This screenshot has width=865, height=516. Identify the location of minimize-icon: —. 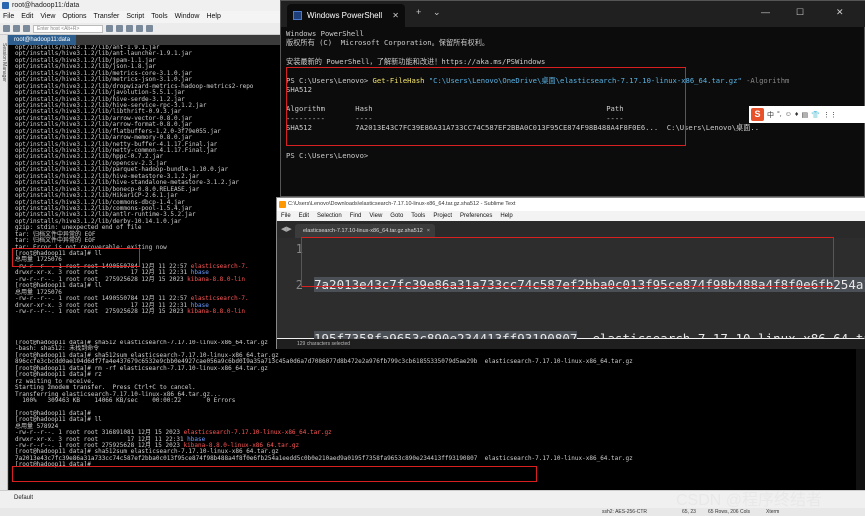
(765, 12).